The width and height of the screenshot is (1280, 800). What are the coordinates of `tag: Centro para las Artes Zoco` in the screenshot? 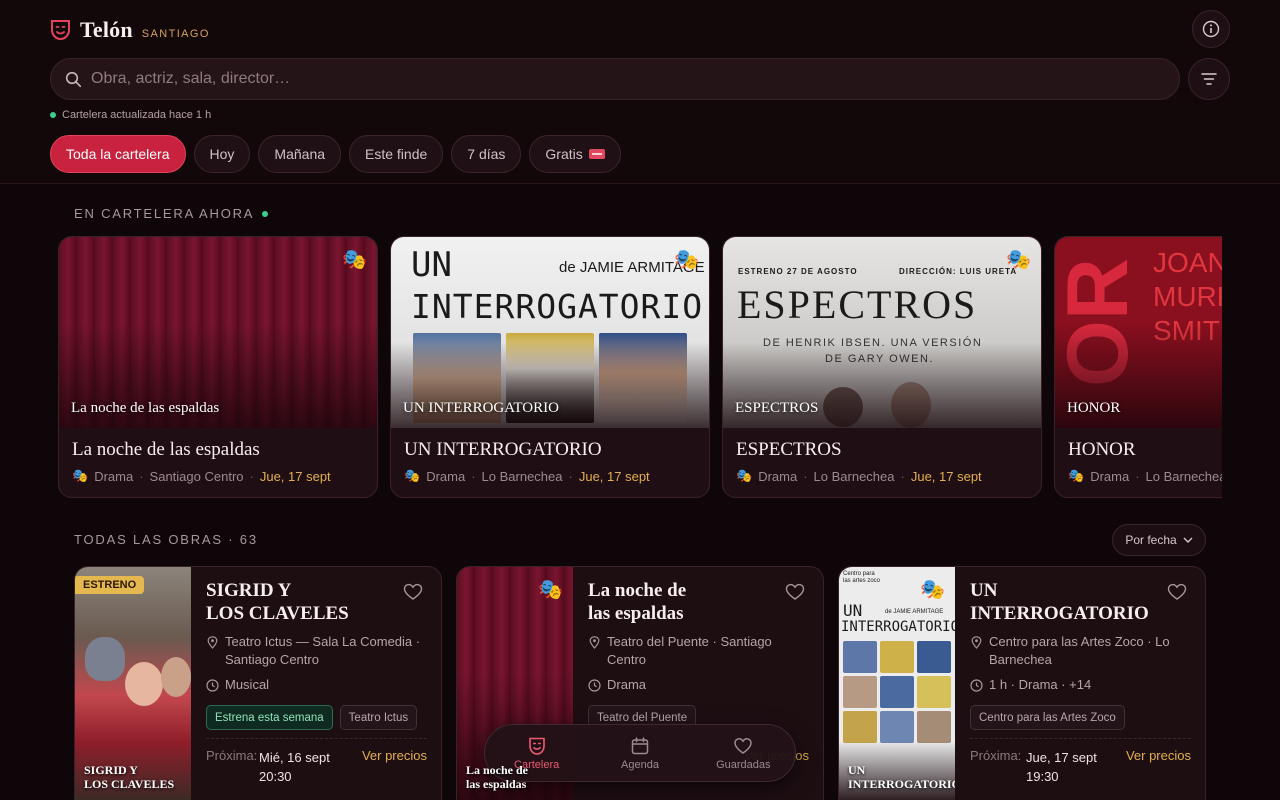 It's located at (1047, 717).